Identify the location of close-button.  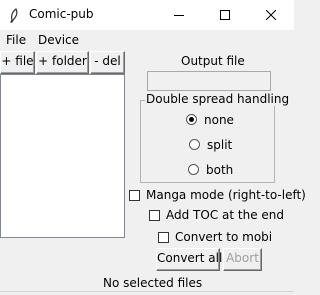
(271, 15).